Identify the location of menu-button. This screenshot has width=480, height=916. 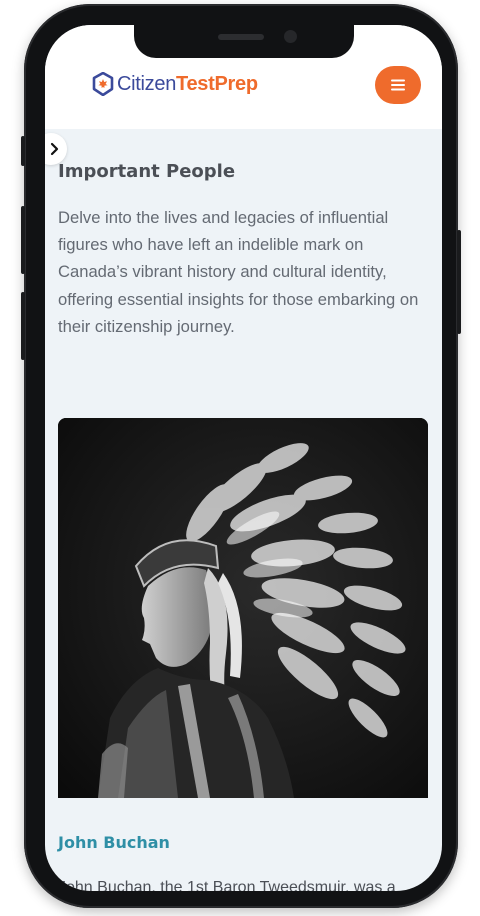
(398, 85).